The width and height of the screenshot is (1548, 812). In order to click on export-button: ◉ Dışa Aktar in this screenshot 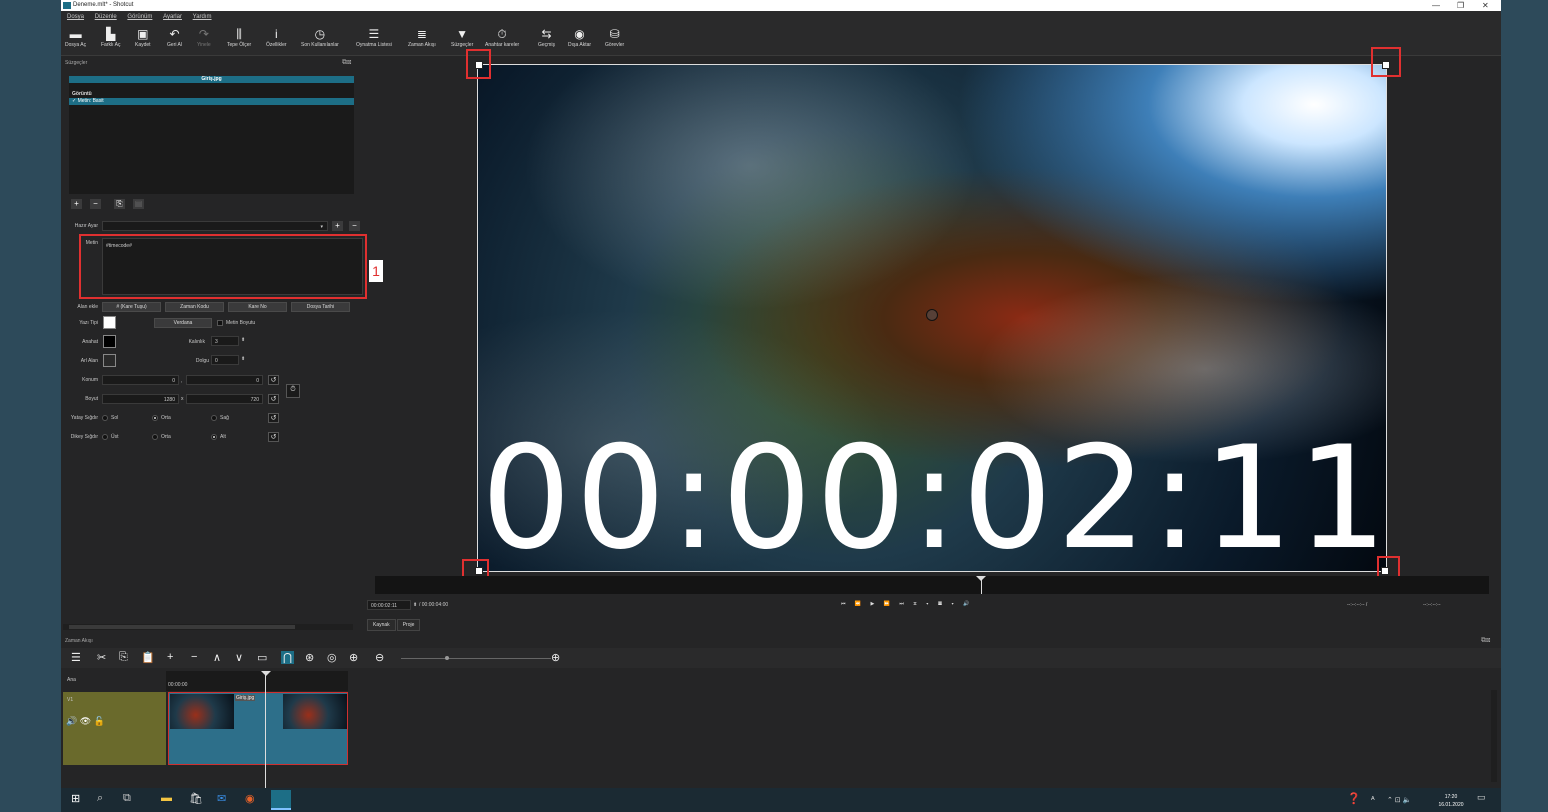, I will do `click(579, 37)`.